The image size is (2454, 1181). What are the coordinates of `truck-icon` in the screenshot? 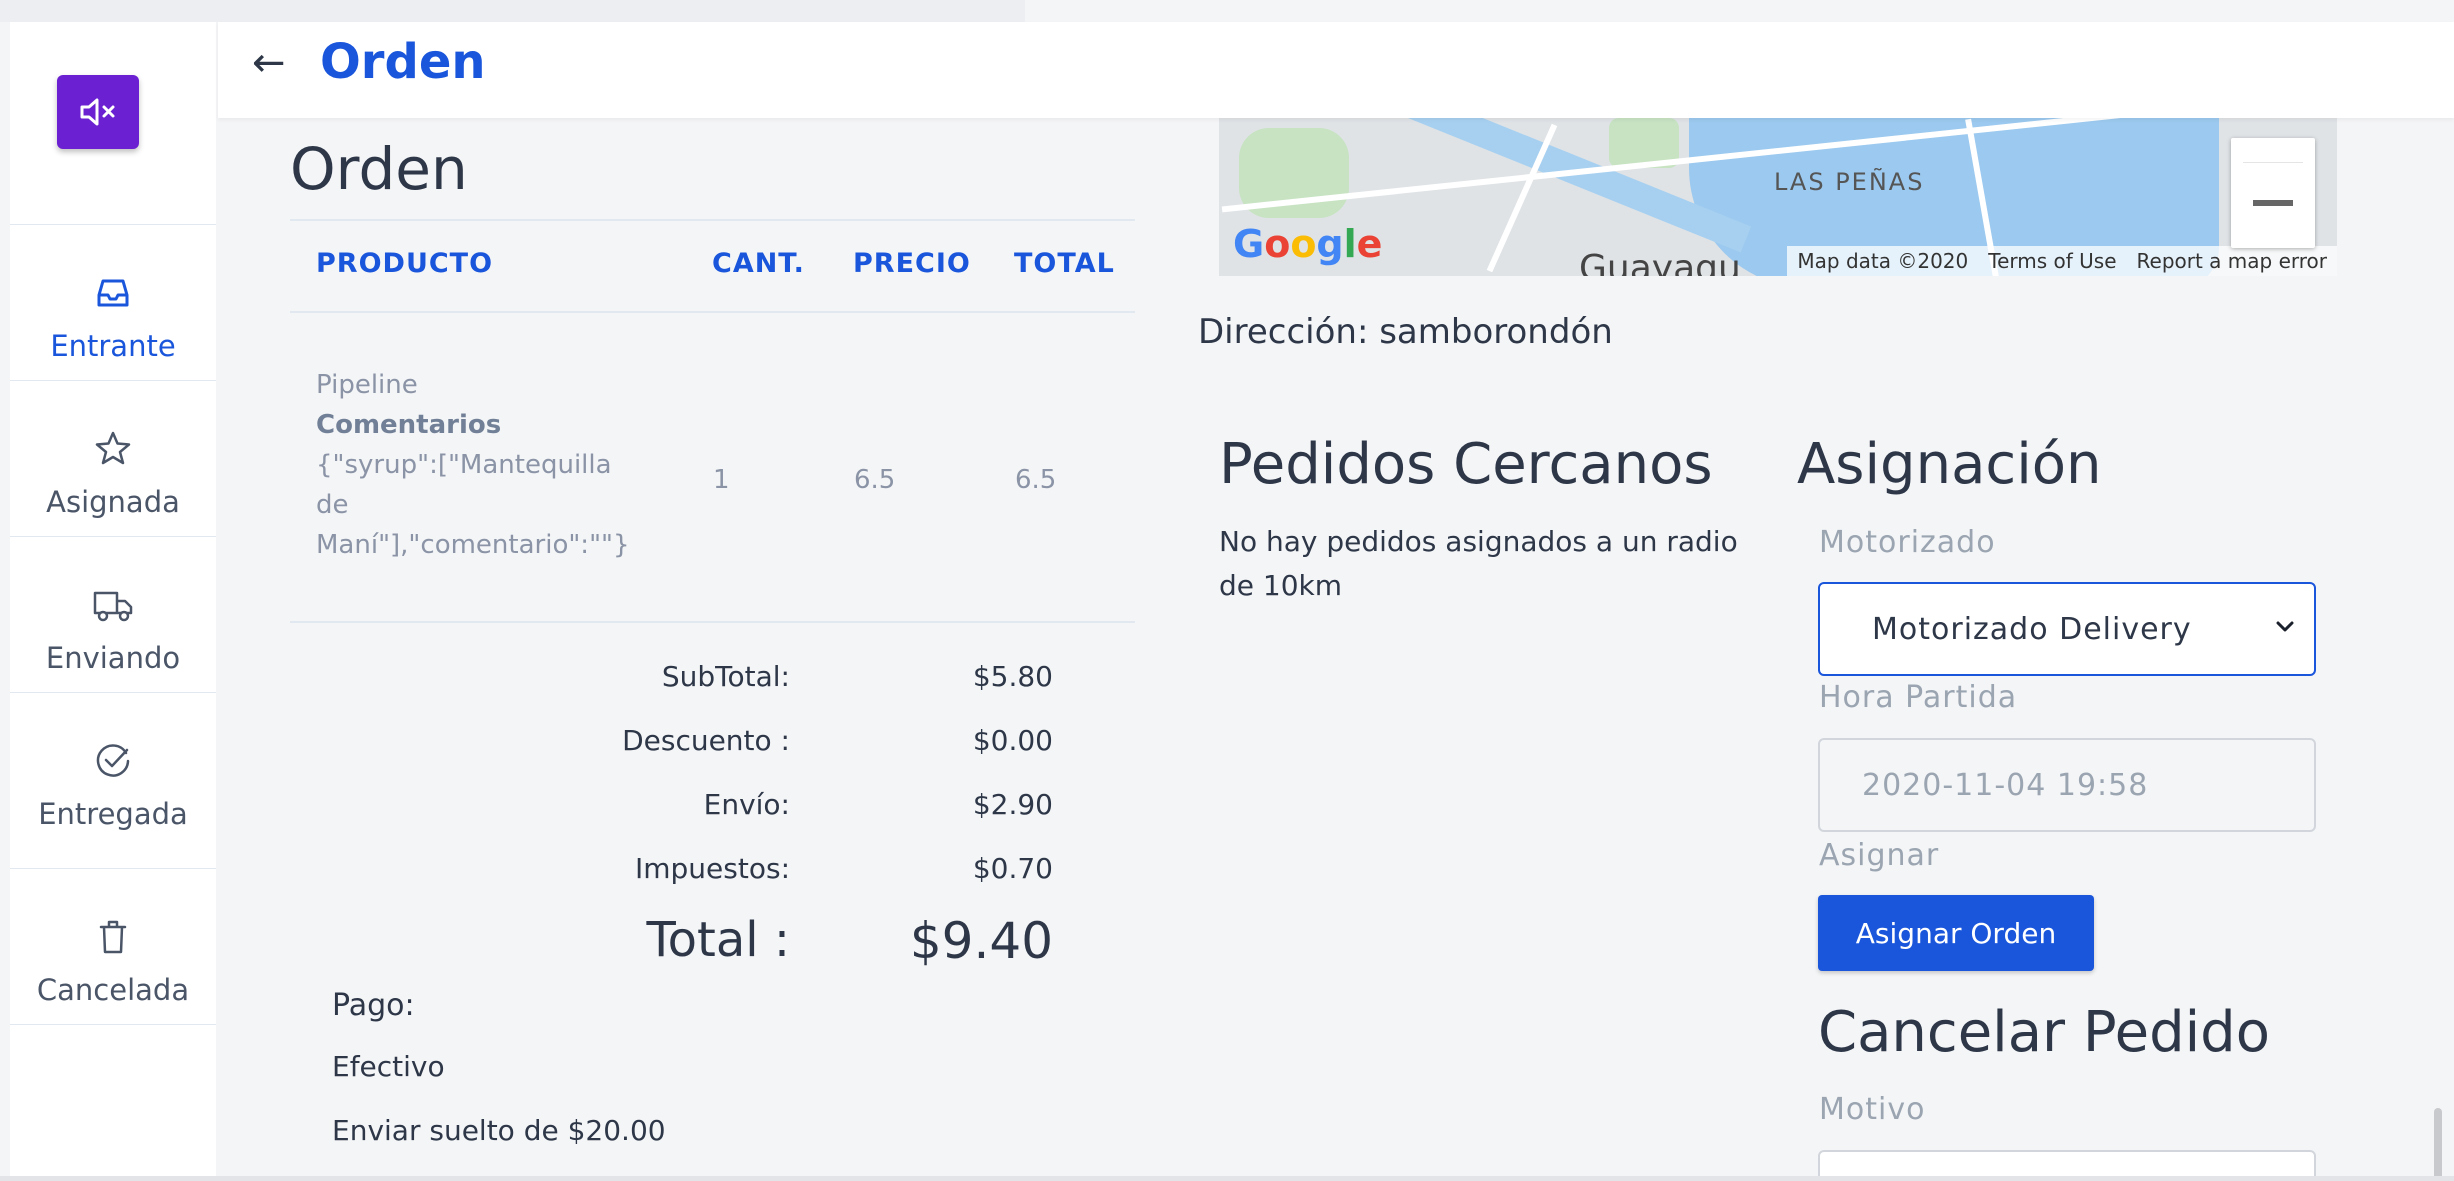 It's located at (113, 606).